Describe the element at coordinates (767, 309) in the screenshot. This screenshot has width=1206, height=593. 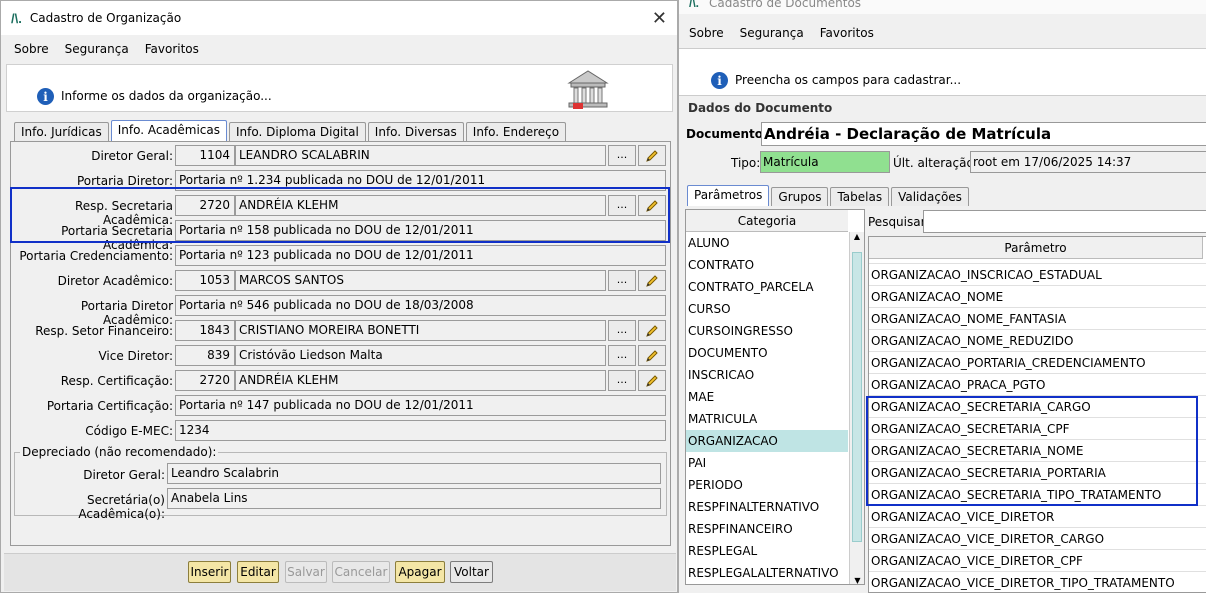
I see `category-item: CURSO` at that location.